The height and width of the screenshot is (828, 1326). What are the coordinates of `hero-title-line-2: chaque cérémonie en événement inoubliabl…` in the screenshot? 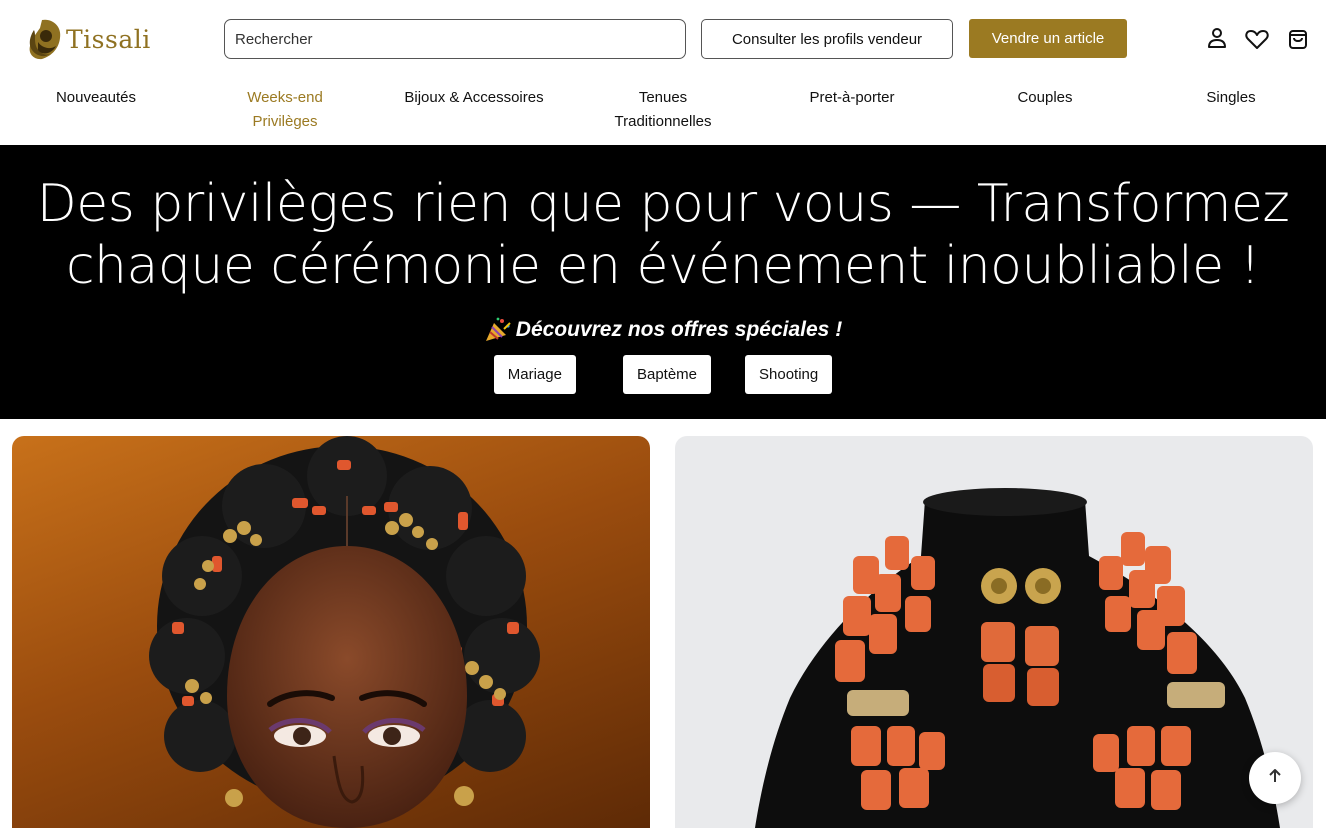 It's located at (663, 266).